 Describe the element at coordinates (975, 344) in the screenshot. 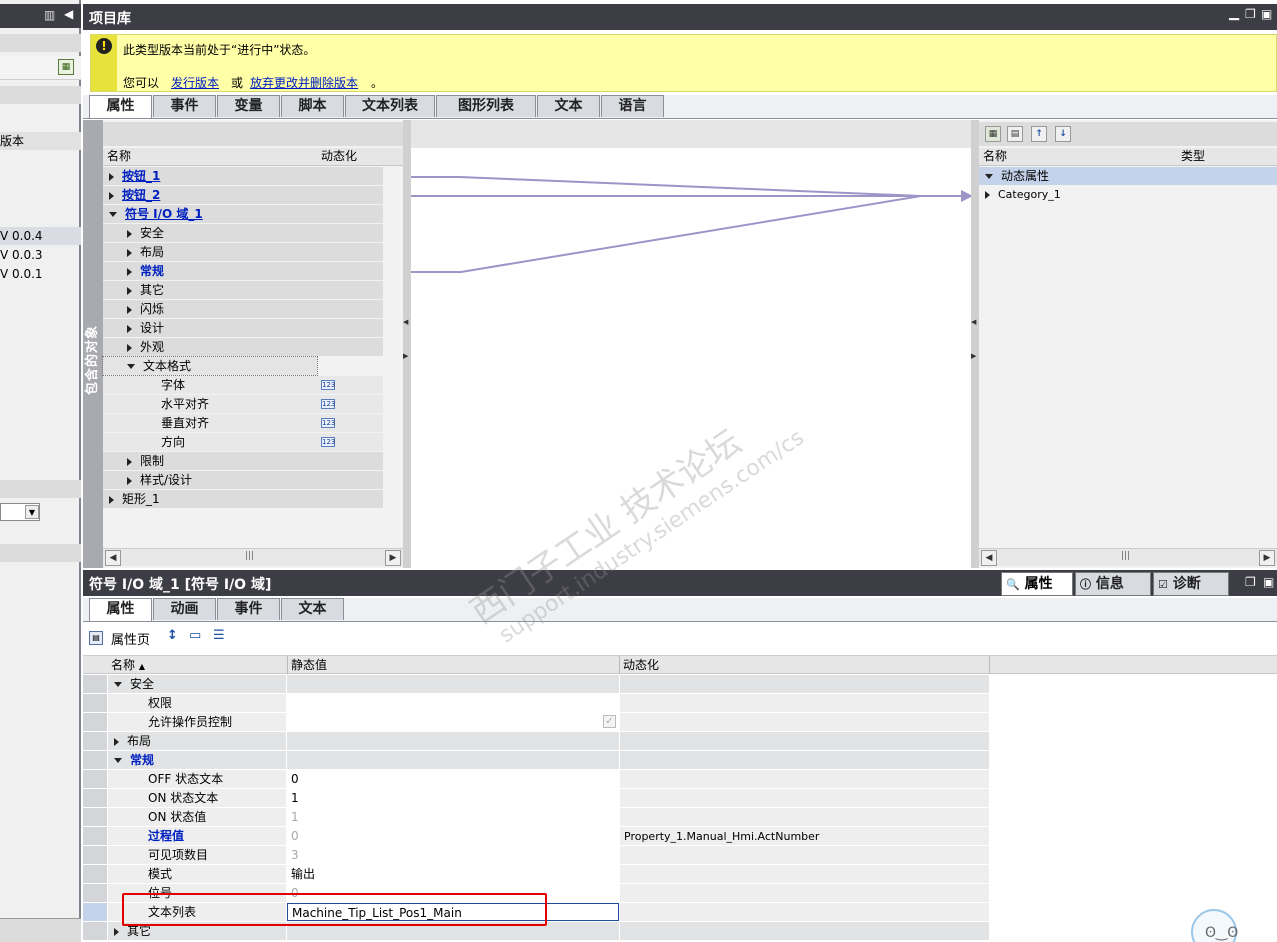

I see `right-splitter: ◀ ▶` at that location.